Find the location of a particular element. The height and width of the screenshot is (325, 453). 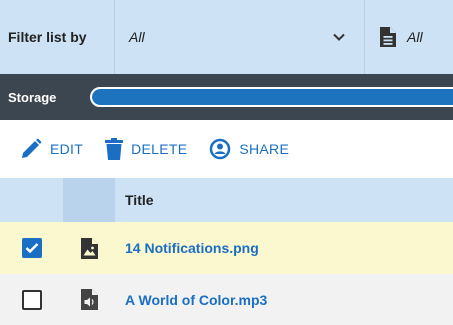

storage-progress is located at coordinates (271, 97).